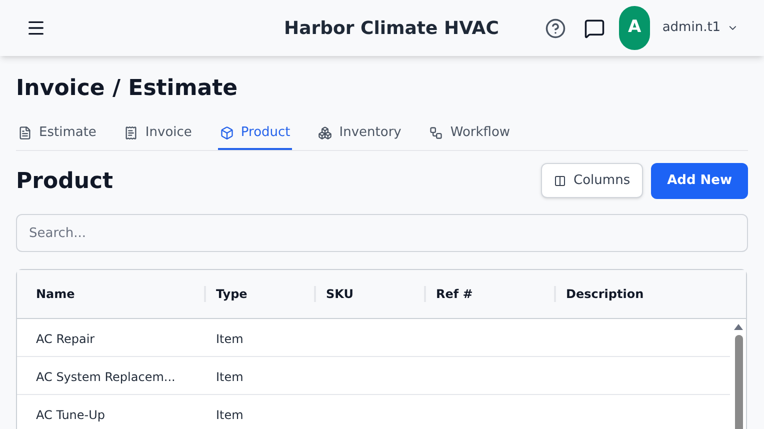 Image resolution: width=764 pixels, height=429 pixels. What do you see at coordinates (325, 133) in the screenshot?
I see `boxes-icon` at bounding box center [325, 133].